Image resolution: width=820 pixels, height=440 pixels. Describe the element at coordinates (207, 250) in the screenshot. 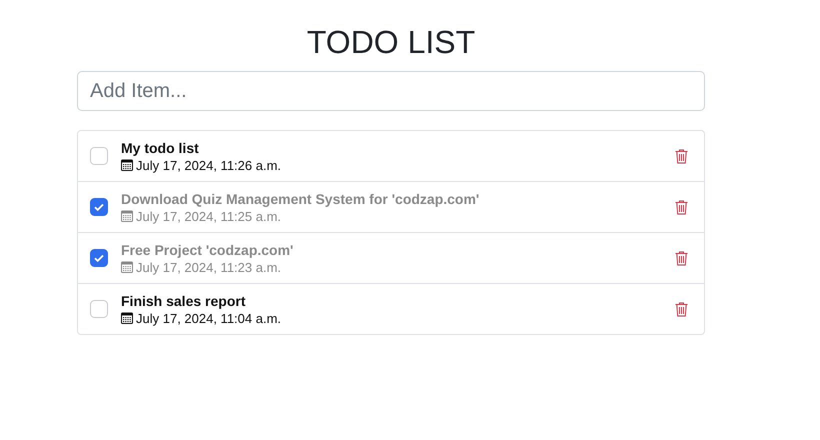

I see `todo-title: Free Project 'codzap.com'` at that location.